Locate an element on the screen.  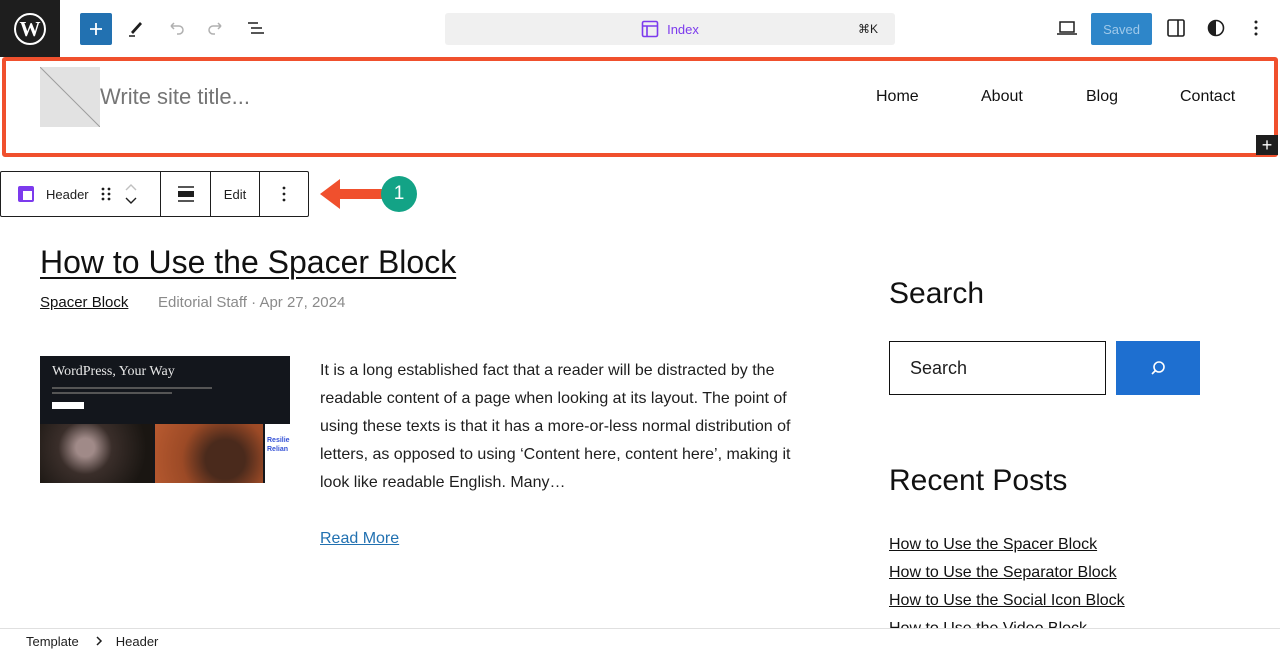
options-menu-button is located at coordinates (1256, 28).